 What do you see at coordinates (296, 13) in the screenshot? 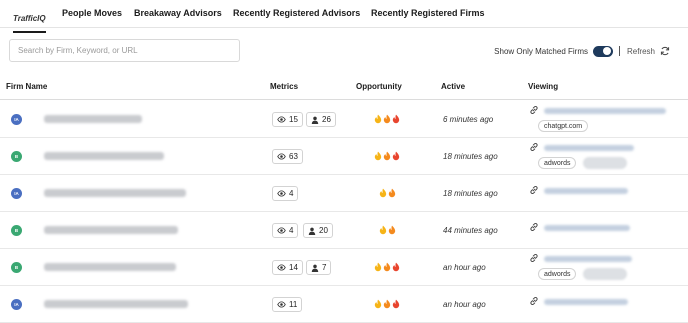
I see `tab-recently-registered-advisors: Recently Registered Advisors` at bounding box center [296, 13].